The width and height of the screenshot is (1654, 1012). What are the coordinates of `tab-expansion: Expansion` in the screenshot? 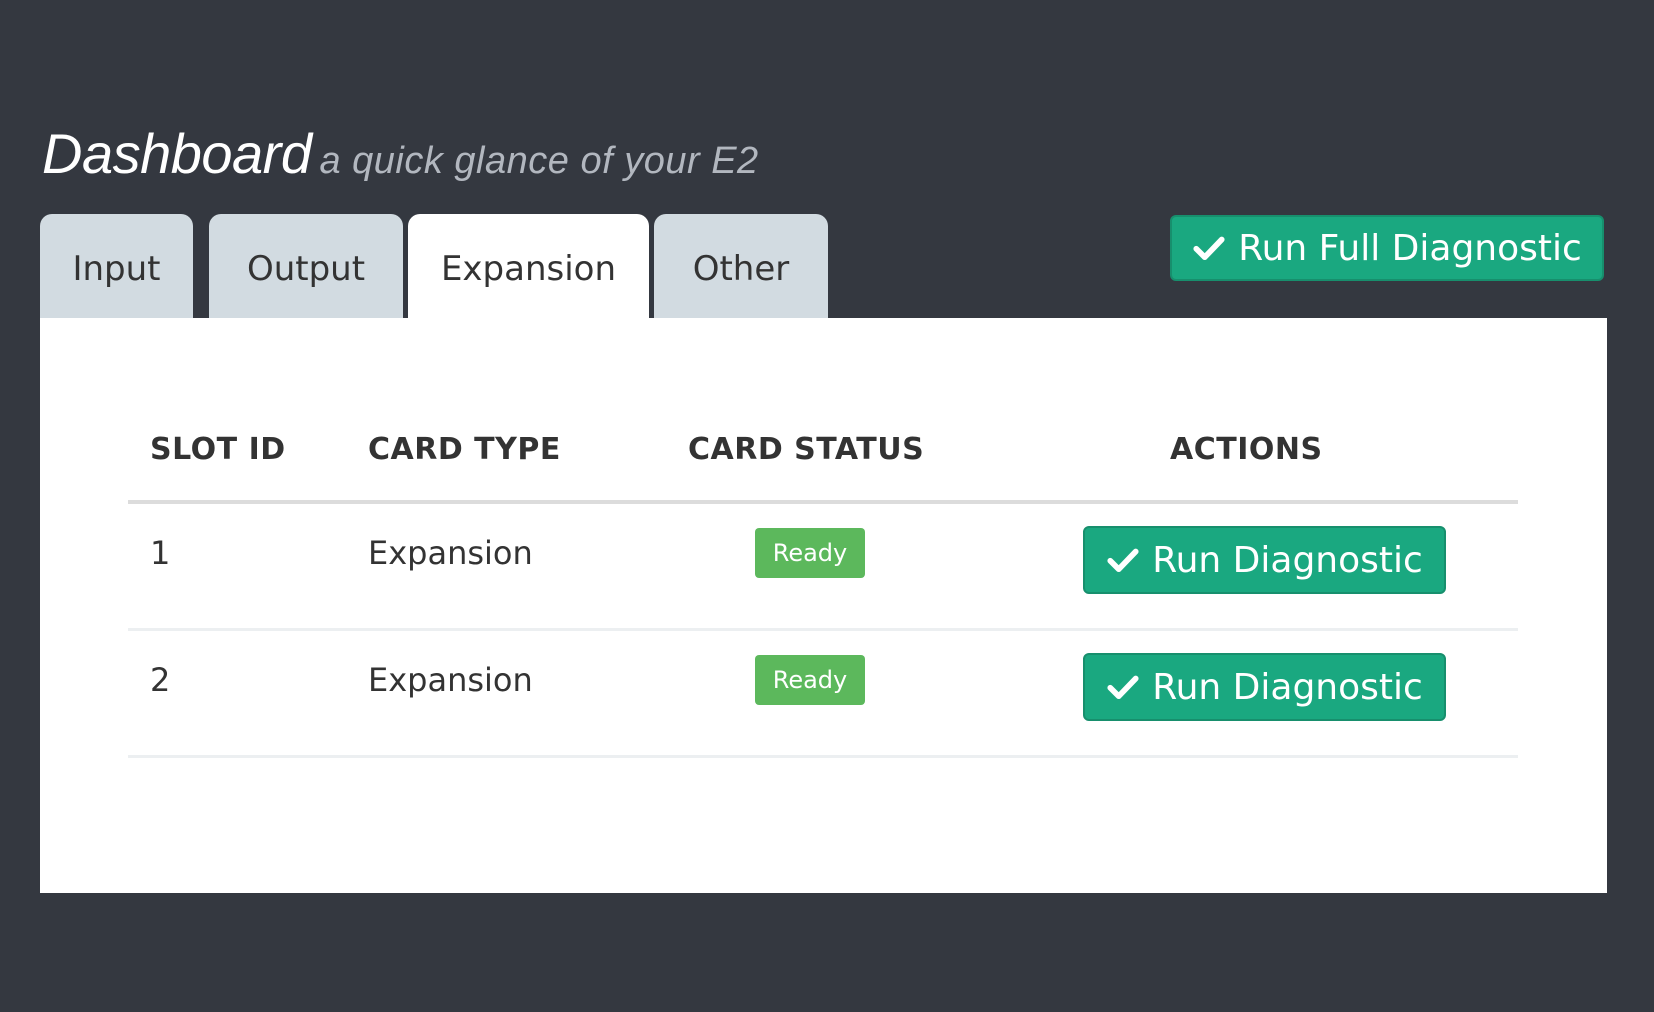 It's located at (528, 266).